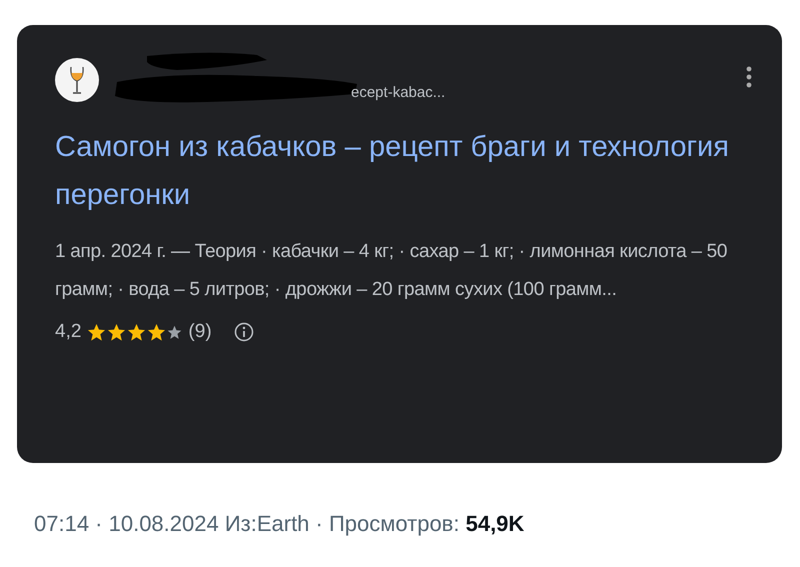 Image resolution: width=800 pixels, height=567 pixels. Describe the element at coordinates (77, 80) in the screenshot. I see `wine-glass-icon` at that location.